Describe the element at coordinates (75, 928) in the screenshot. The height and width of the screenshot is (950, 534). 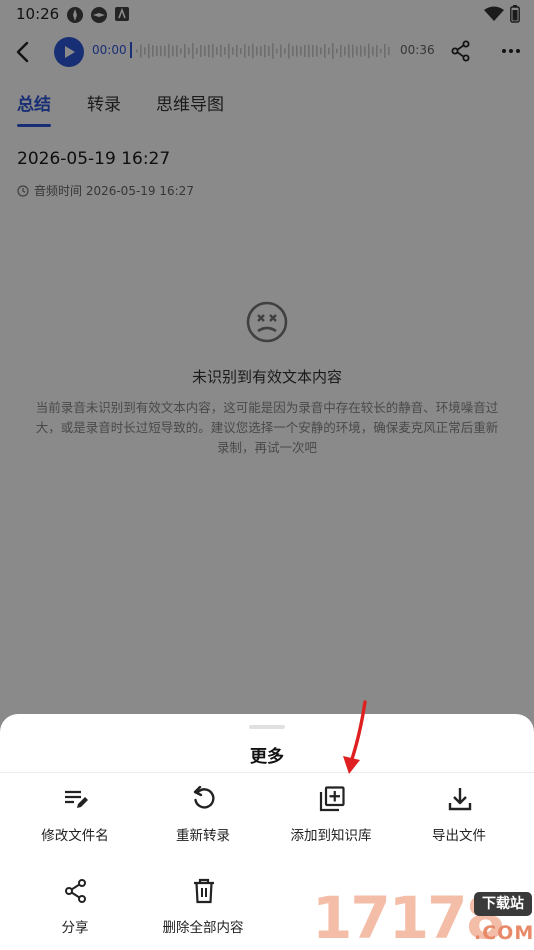
I see `share-label: 分享` at that location.